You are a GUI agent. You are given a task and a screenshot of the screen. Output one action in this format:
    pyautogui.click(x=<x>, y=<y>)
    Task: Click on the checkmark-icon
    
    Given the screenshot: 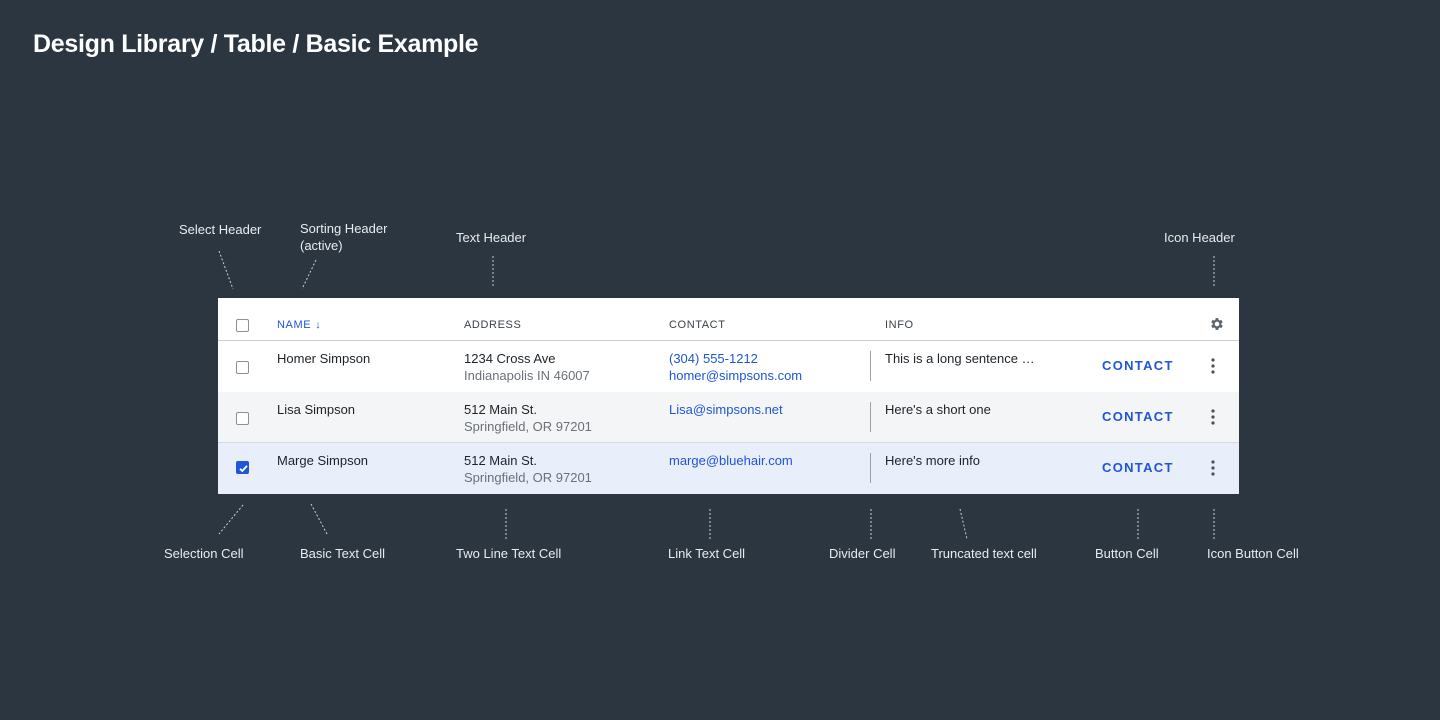 What is the action you would take?
    pyautogui.click(x=243, y=469)
    